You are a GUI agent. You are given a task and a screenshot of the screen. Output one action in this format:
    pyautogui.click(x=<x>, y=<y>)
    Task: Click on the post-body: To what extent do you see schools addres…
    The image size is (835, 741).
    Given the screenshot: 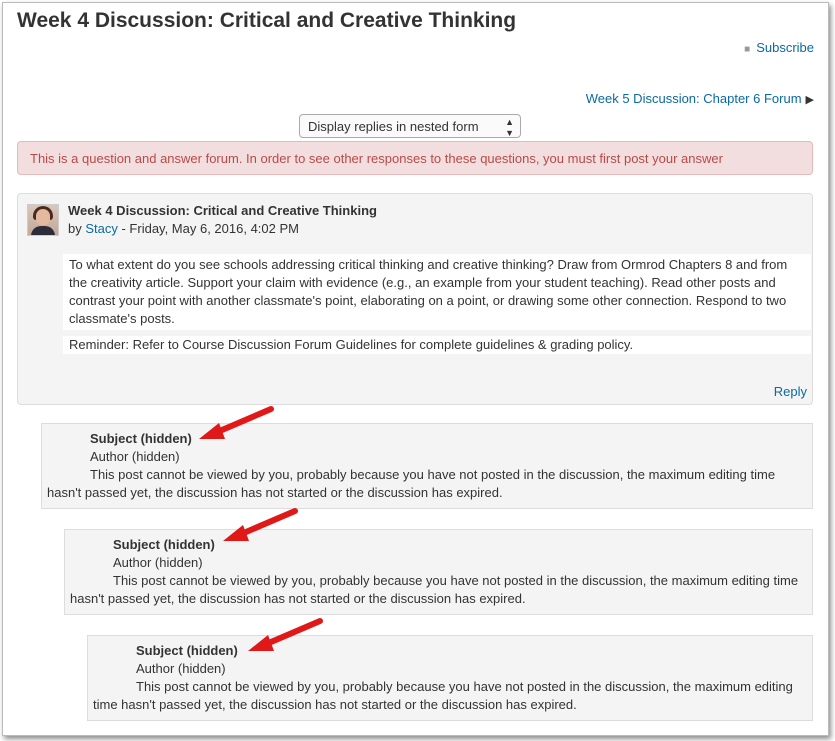 What is the action you would take?
    pyautogui.click(x=437, y=292)
    